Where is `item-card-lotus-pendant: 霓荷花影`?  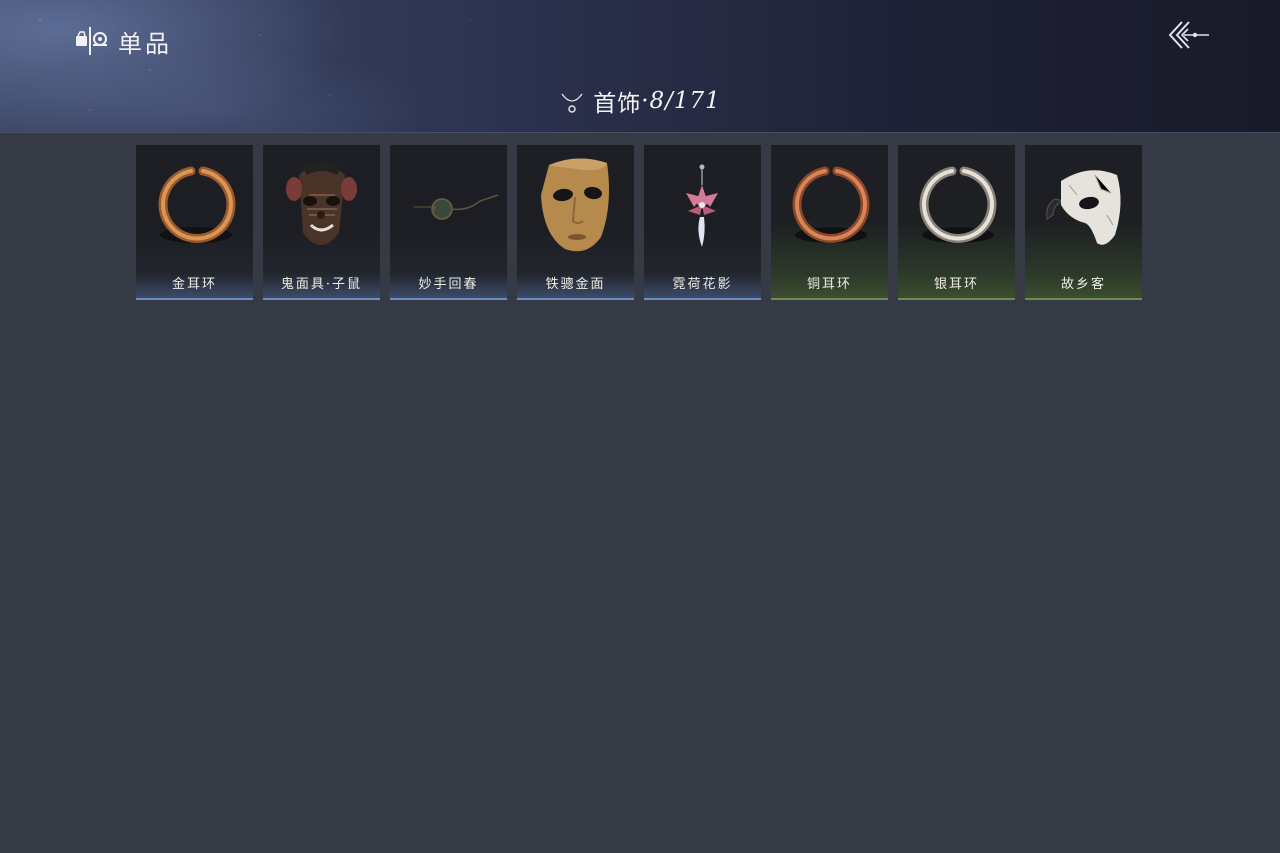 item-card-lotus-pendant: 霓荷花影 is located at coordinates (702, 222).